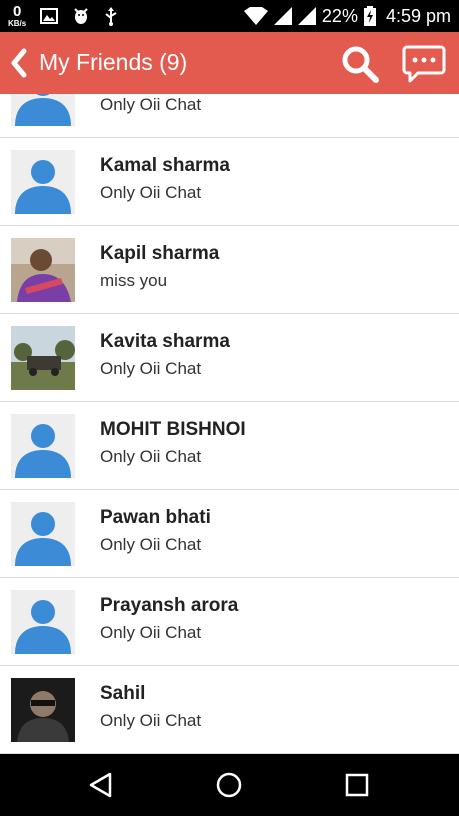 This screenshot has height=816, width=459. I want to click on friend-name: Sahil, so click(123, 693).